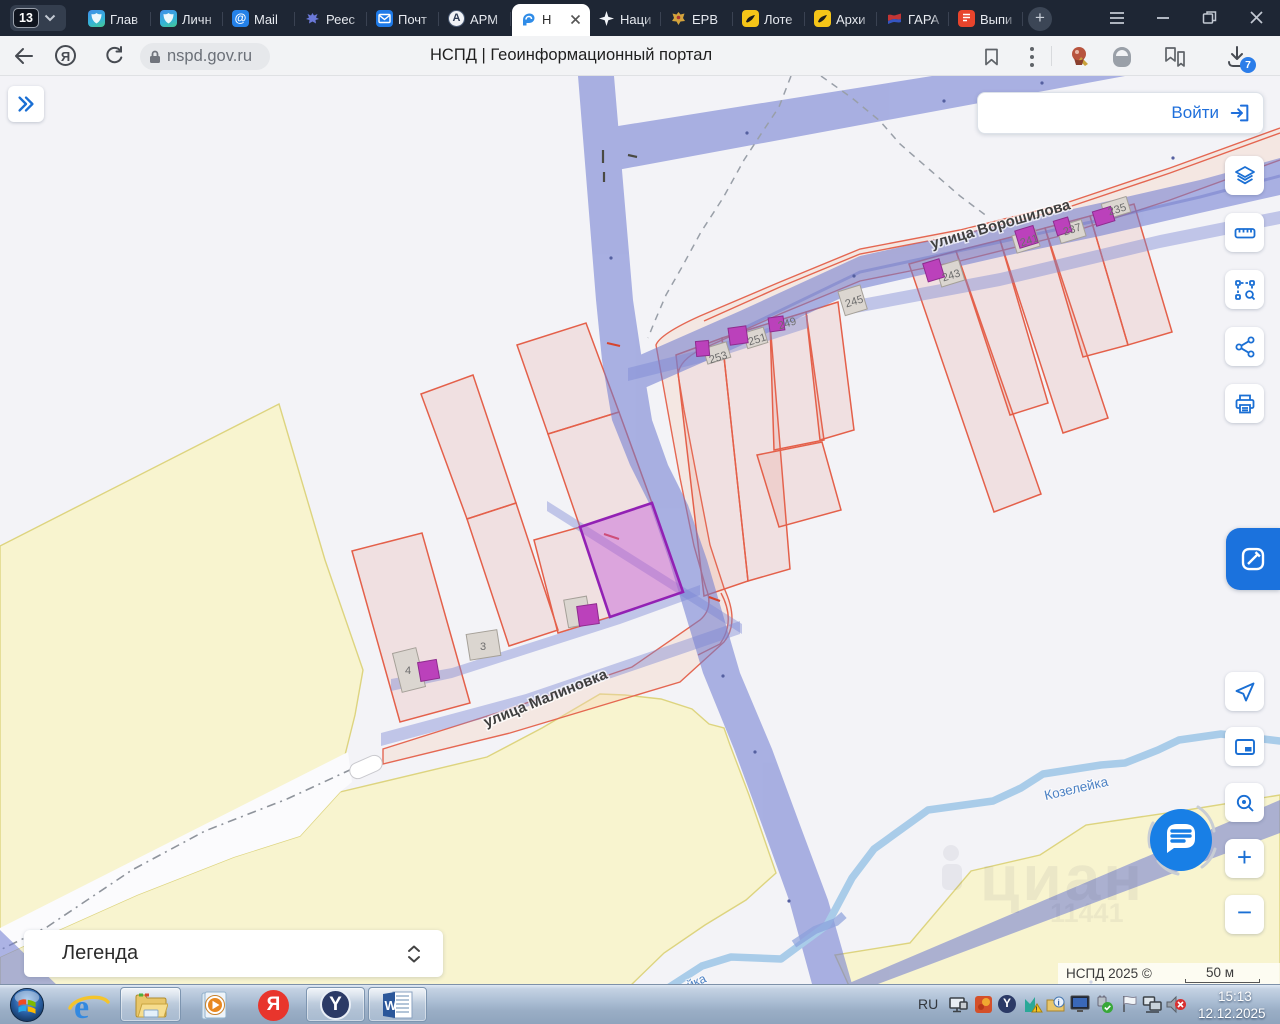 This screenshot has width=1280, height=1024. Describe the element at coordinates (1076, 788) in the screenshot. I see `svg-text: Козелейка` at that location.